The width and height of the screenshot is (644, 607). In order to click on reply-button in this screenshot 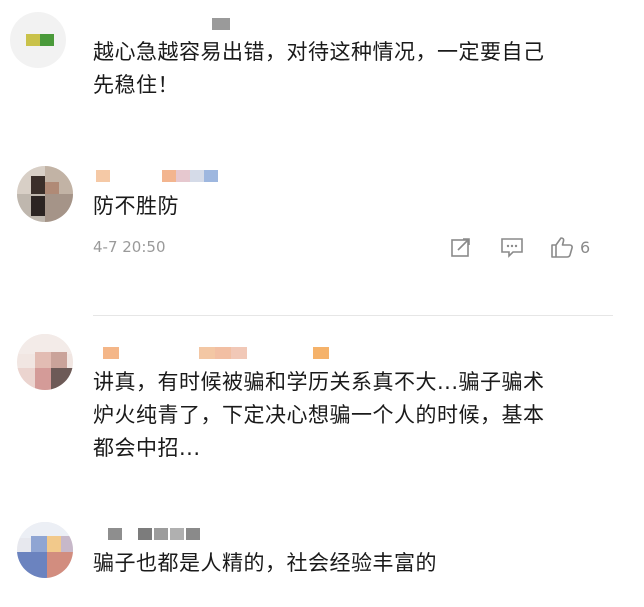, I will do `click(512, 247)`.